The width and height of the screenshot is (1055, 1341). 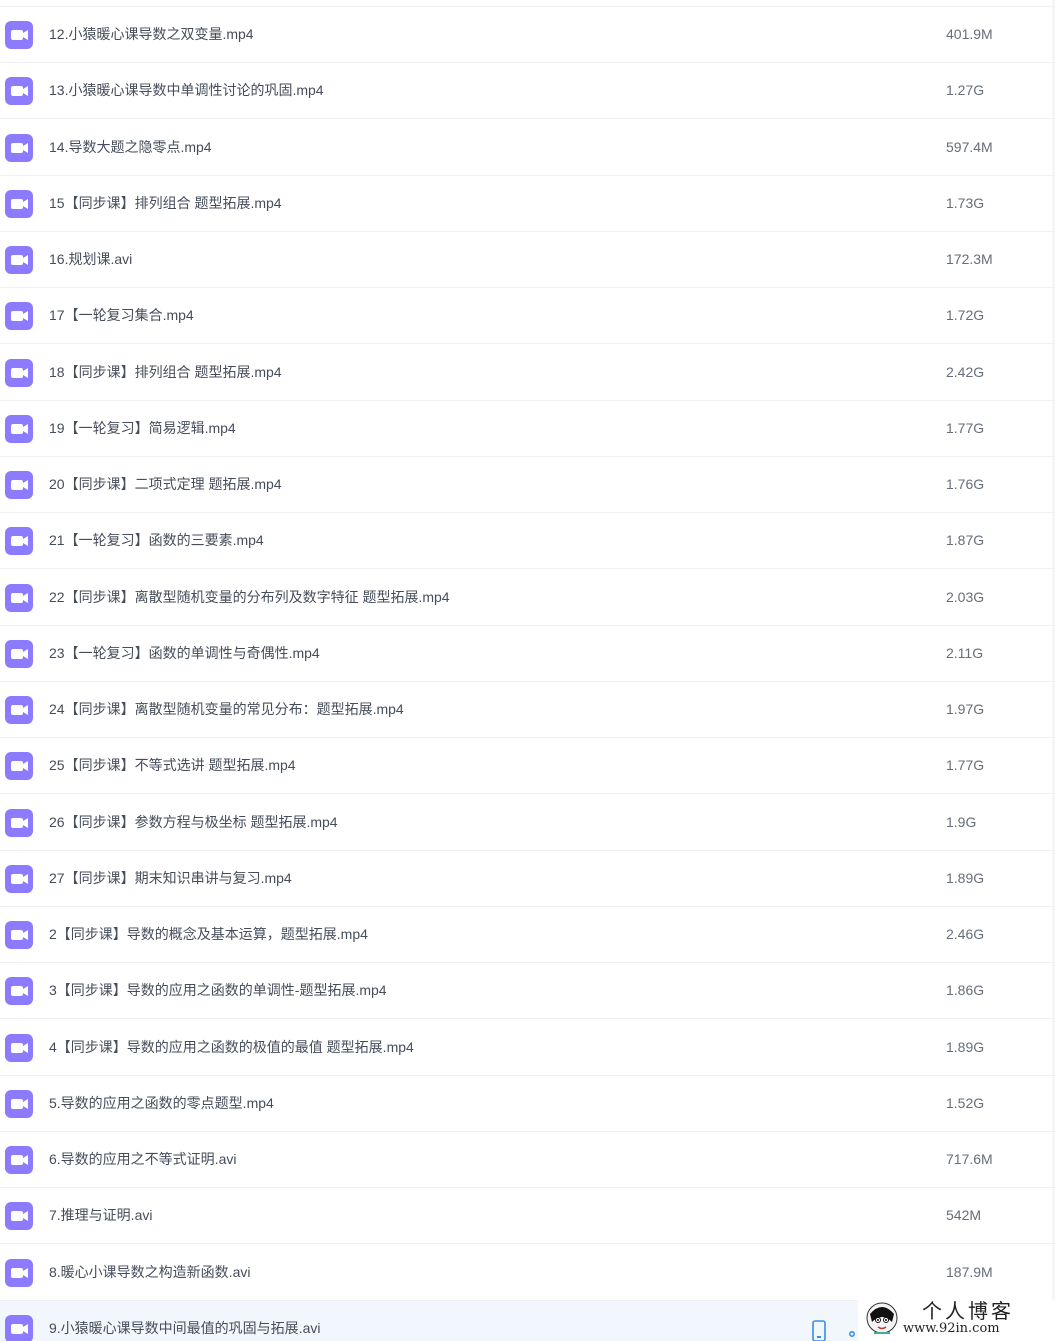 What do you see at coordinates (151, 34) in the screenshot?
I see `file-name: 12.小猿暖心课导数之双变量.mp4` at bounding box center [151, 34].